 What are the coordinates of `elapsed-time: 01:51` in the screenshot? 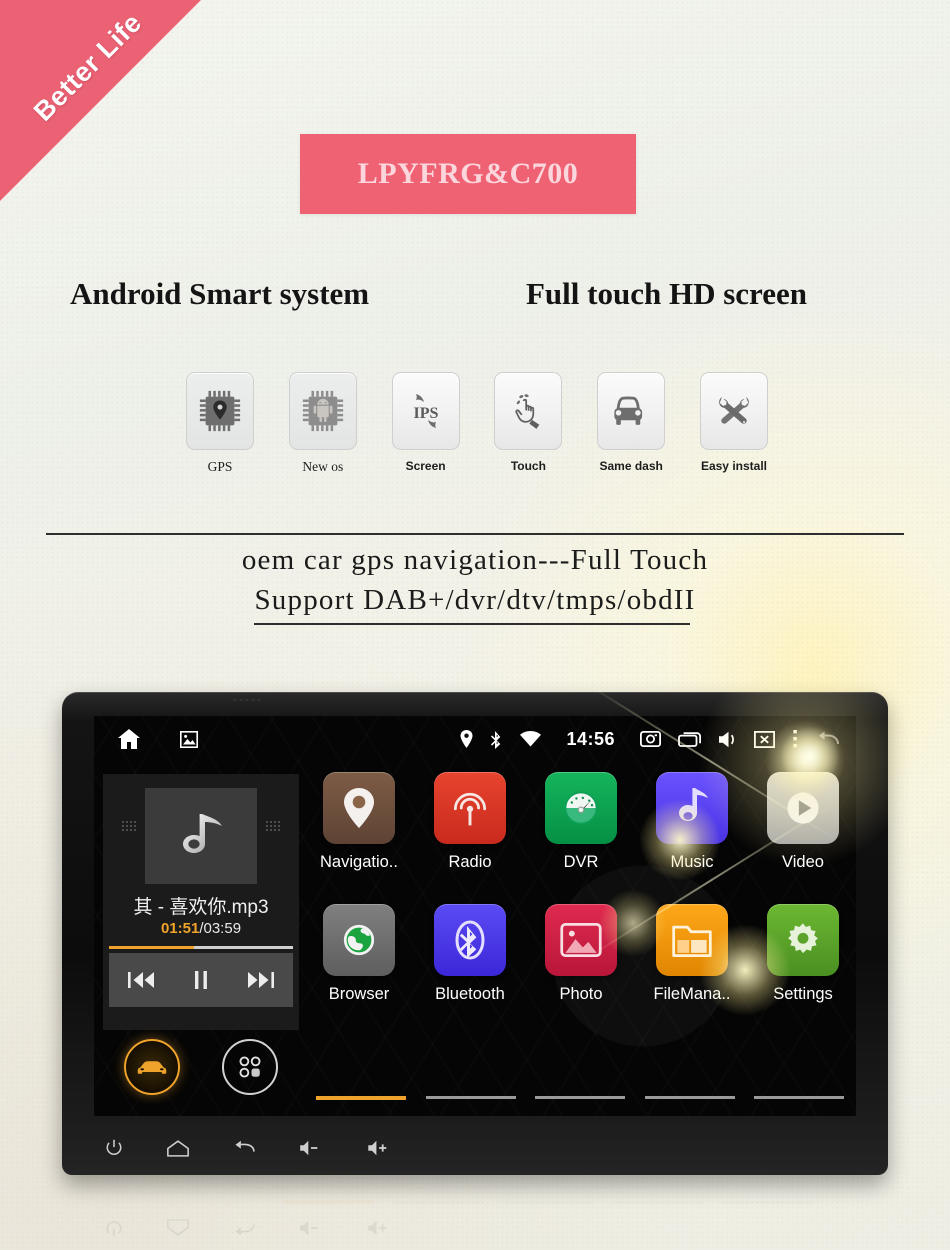 It's located at (180, 928).